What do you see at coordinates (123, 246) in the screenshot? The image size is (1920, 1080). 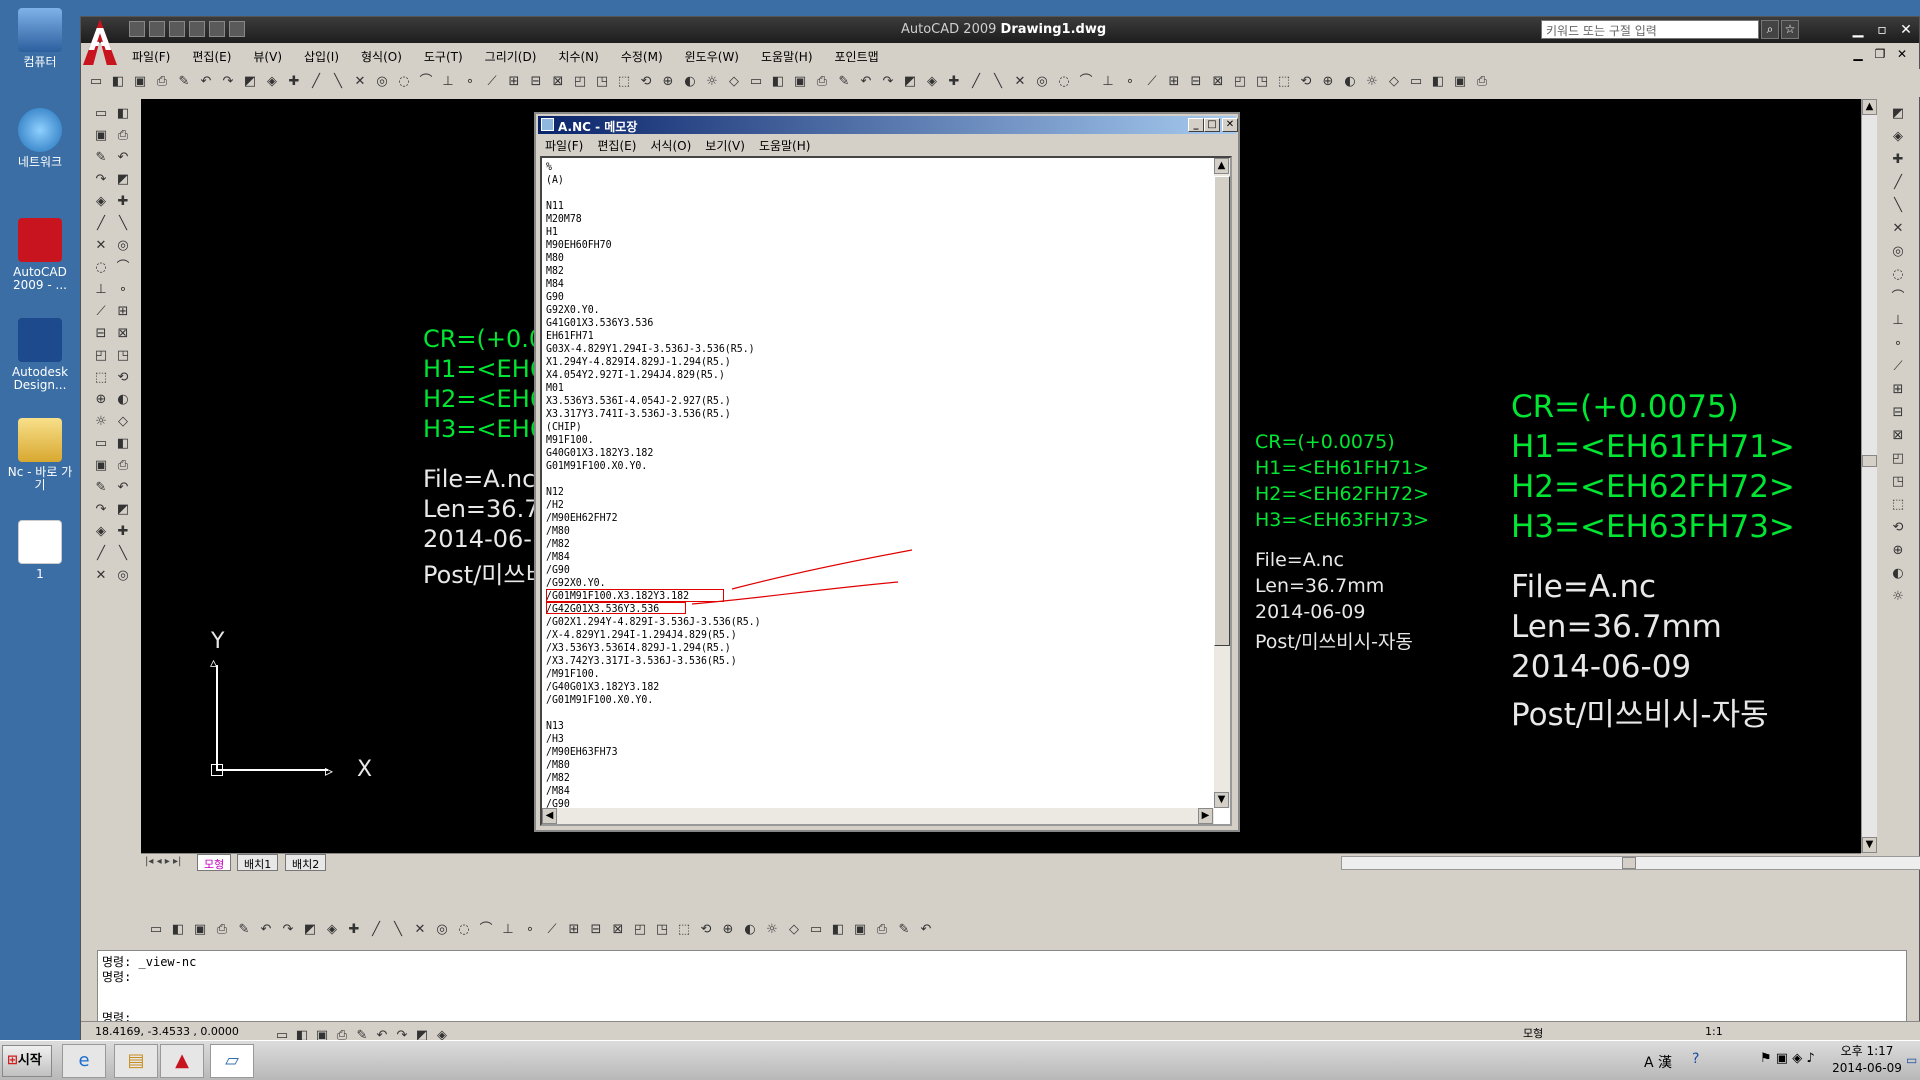 I see `draw-tool-icon: ◎` at bounding box center [123, 246].